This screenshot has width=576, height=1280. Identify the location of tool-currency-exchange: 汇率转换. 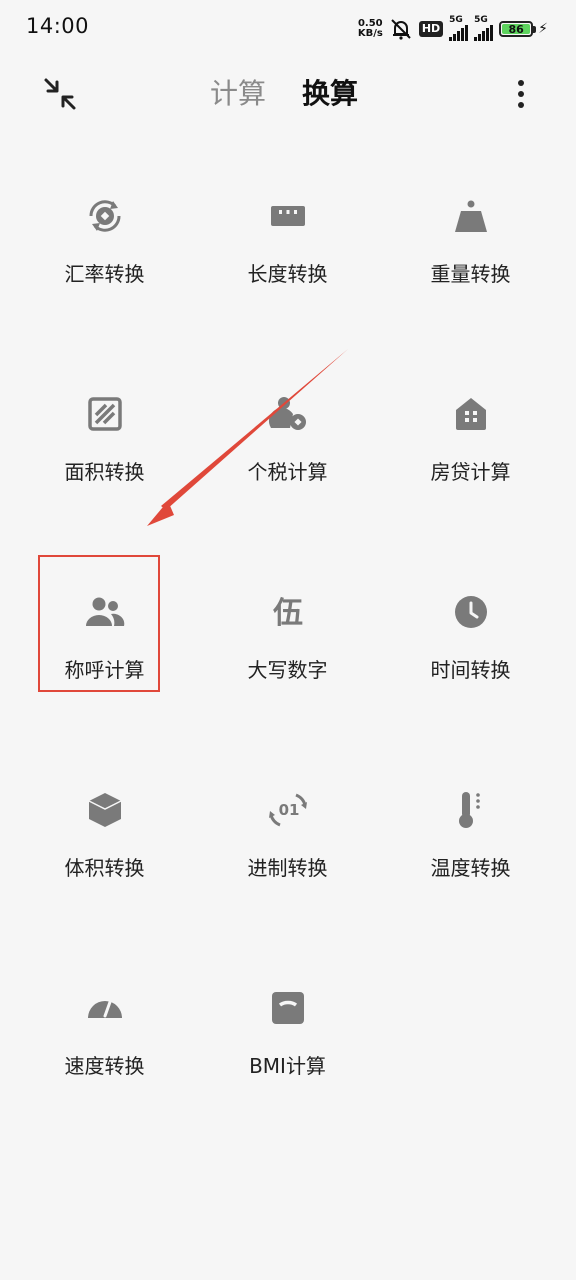
(104, 245).